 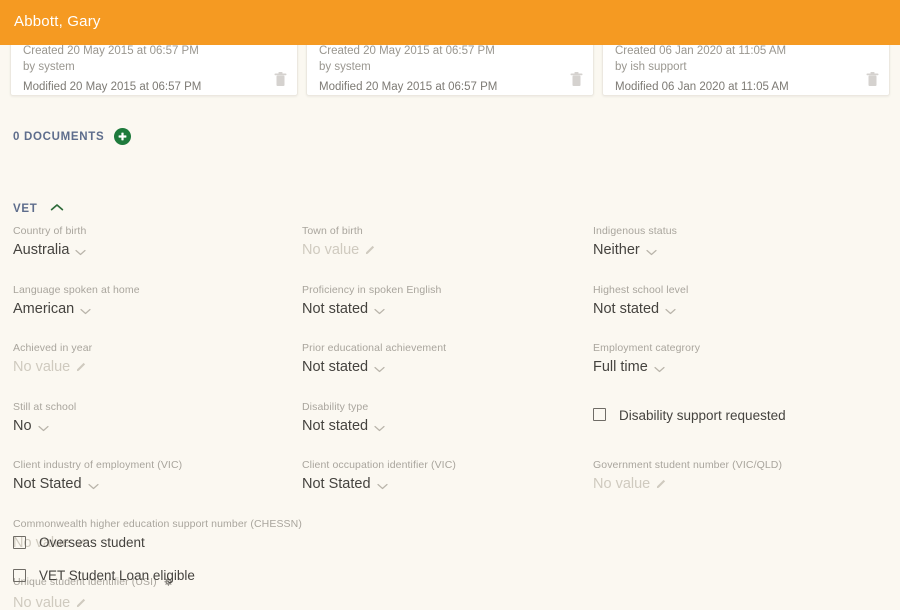 What do you see at coordinates (41, 250) in the screenshot?
I see `field-value-text: Australia` at bounding box center [41, 250].